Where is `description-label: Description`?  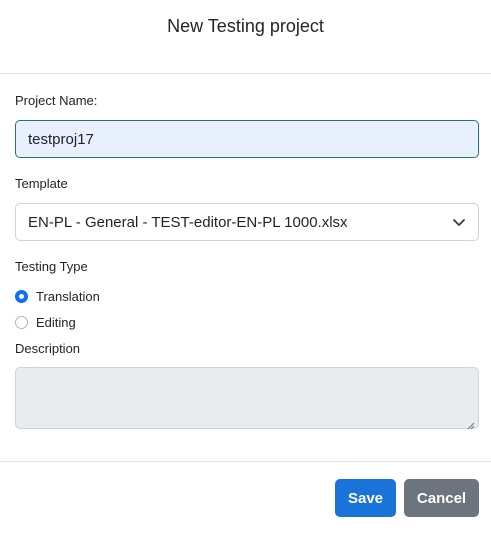 description-label: Description is located at coordinates (48, 348).